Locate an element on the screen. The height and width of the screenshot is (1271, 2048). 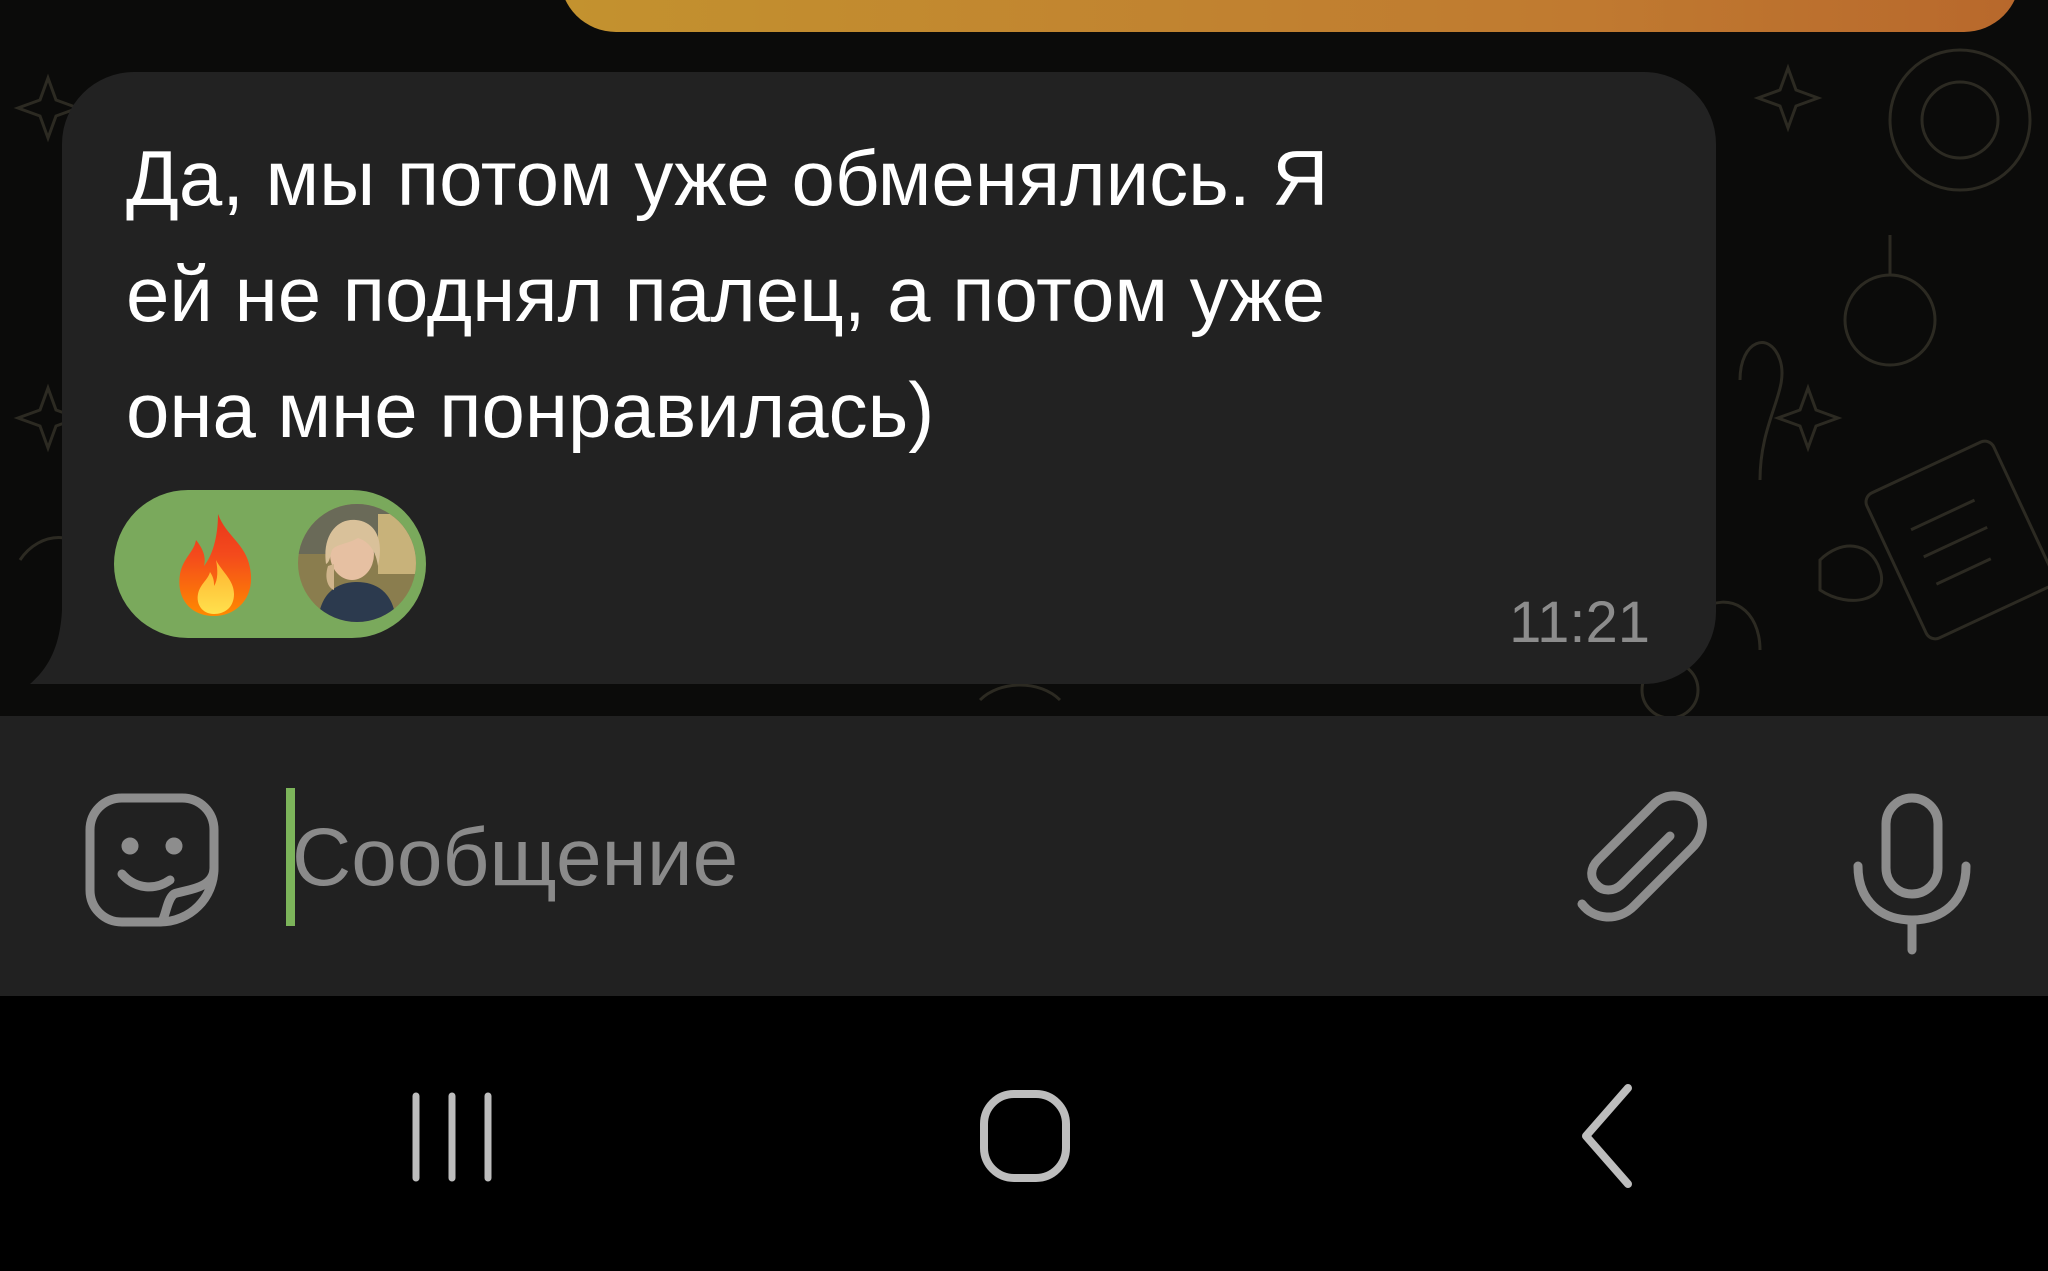
message-time: 11:21 is located at coordinates (1579, 622).